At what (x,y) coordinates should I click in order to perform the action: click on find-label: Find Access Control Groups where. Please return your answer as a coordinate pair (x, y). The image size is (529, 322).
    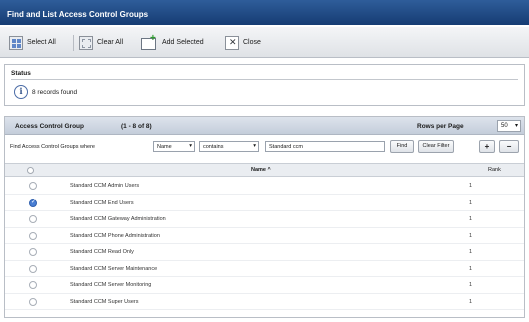
    Looking at the image, I should click on (52, 147).